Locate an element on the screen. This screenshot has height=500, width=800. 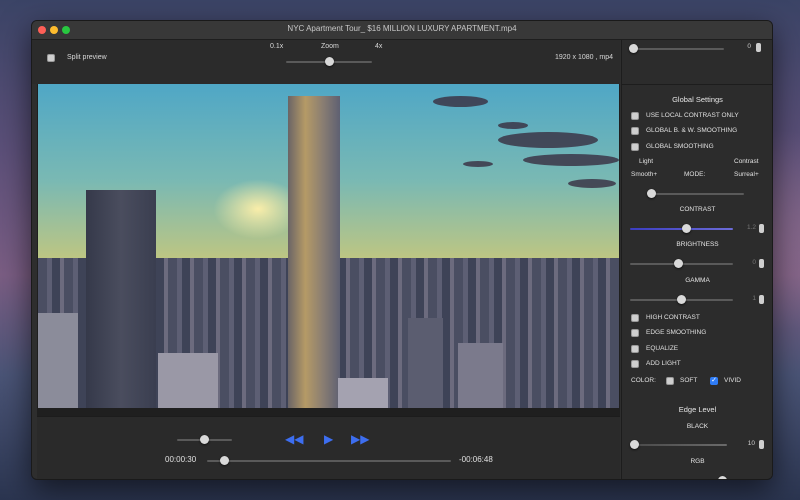
progress-slider is located at coordinates (329, 460).